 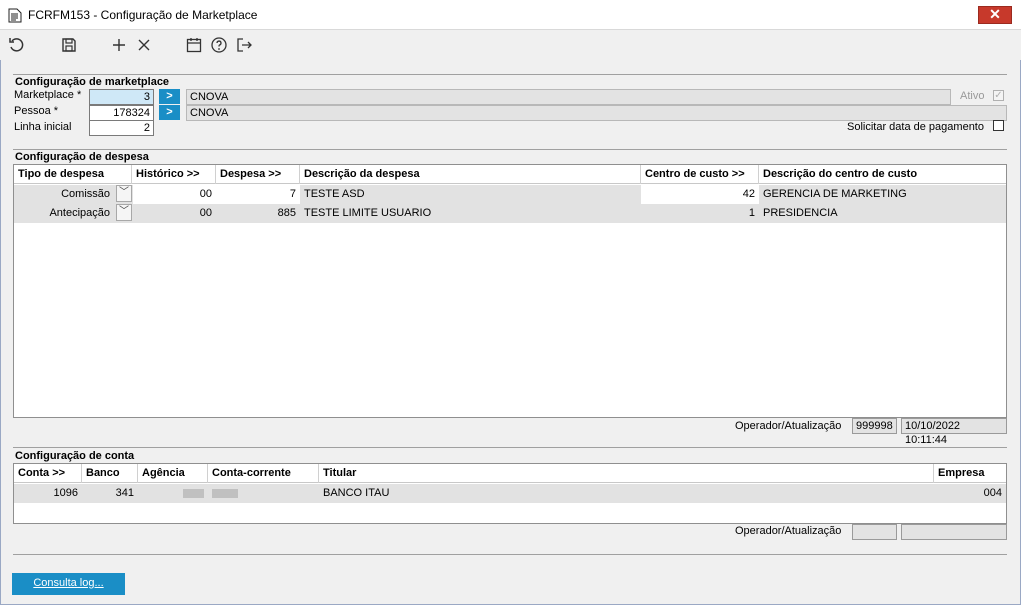 What do you see at coordinates (568, 97) in the screenshot?
I see `marketplace-name-field: CNOVA` at bounding box center [568, 97].